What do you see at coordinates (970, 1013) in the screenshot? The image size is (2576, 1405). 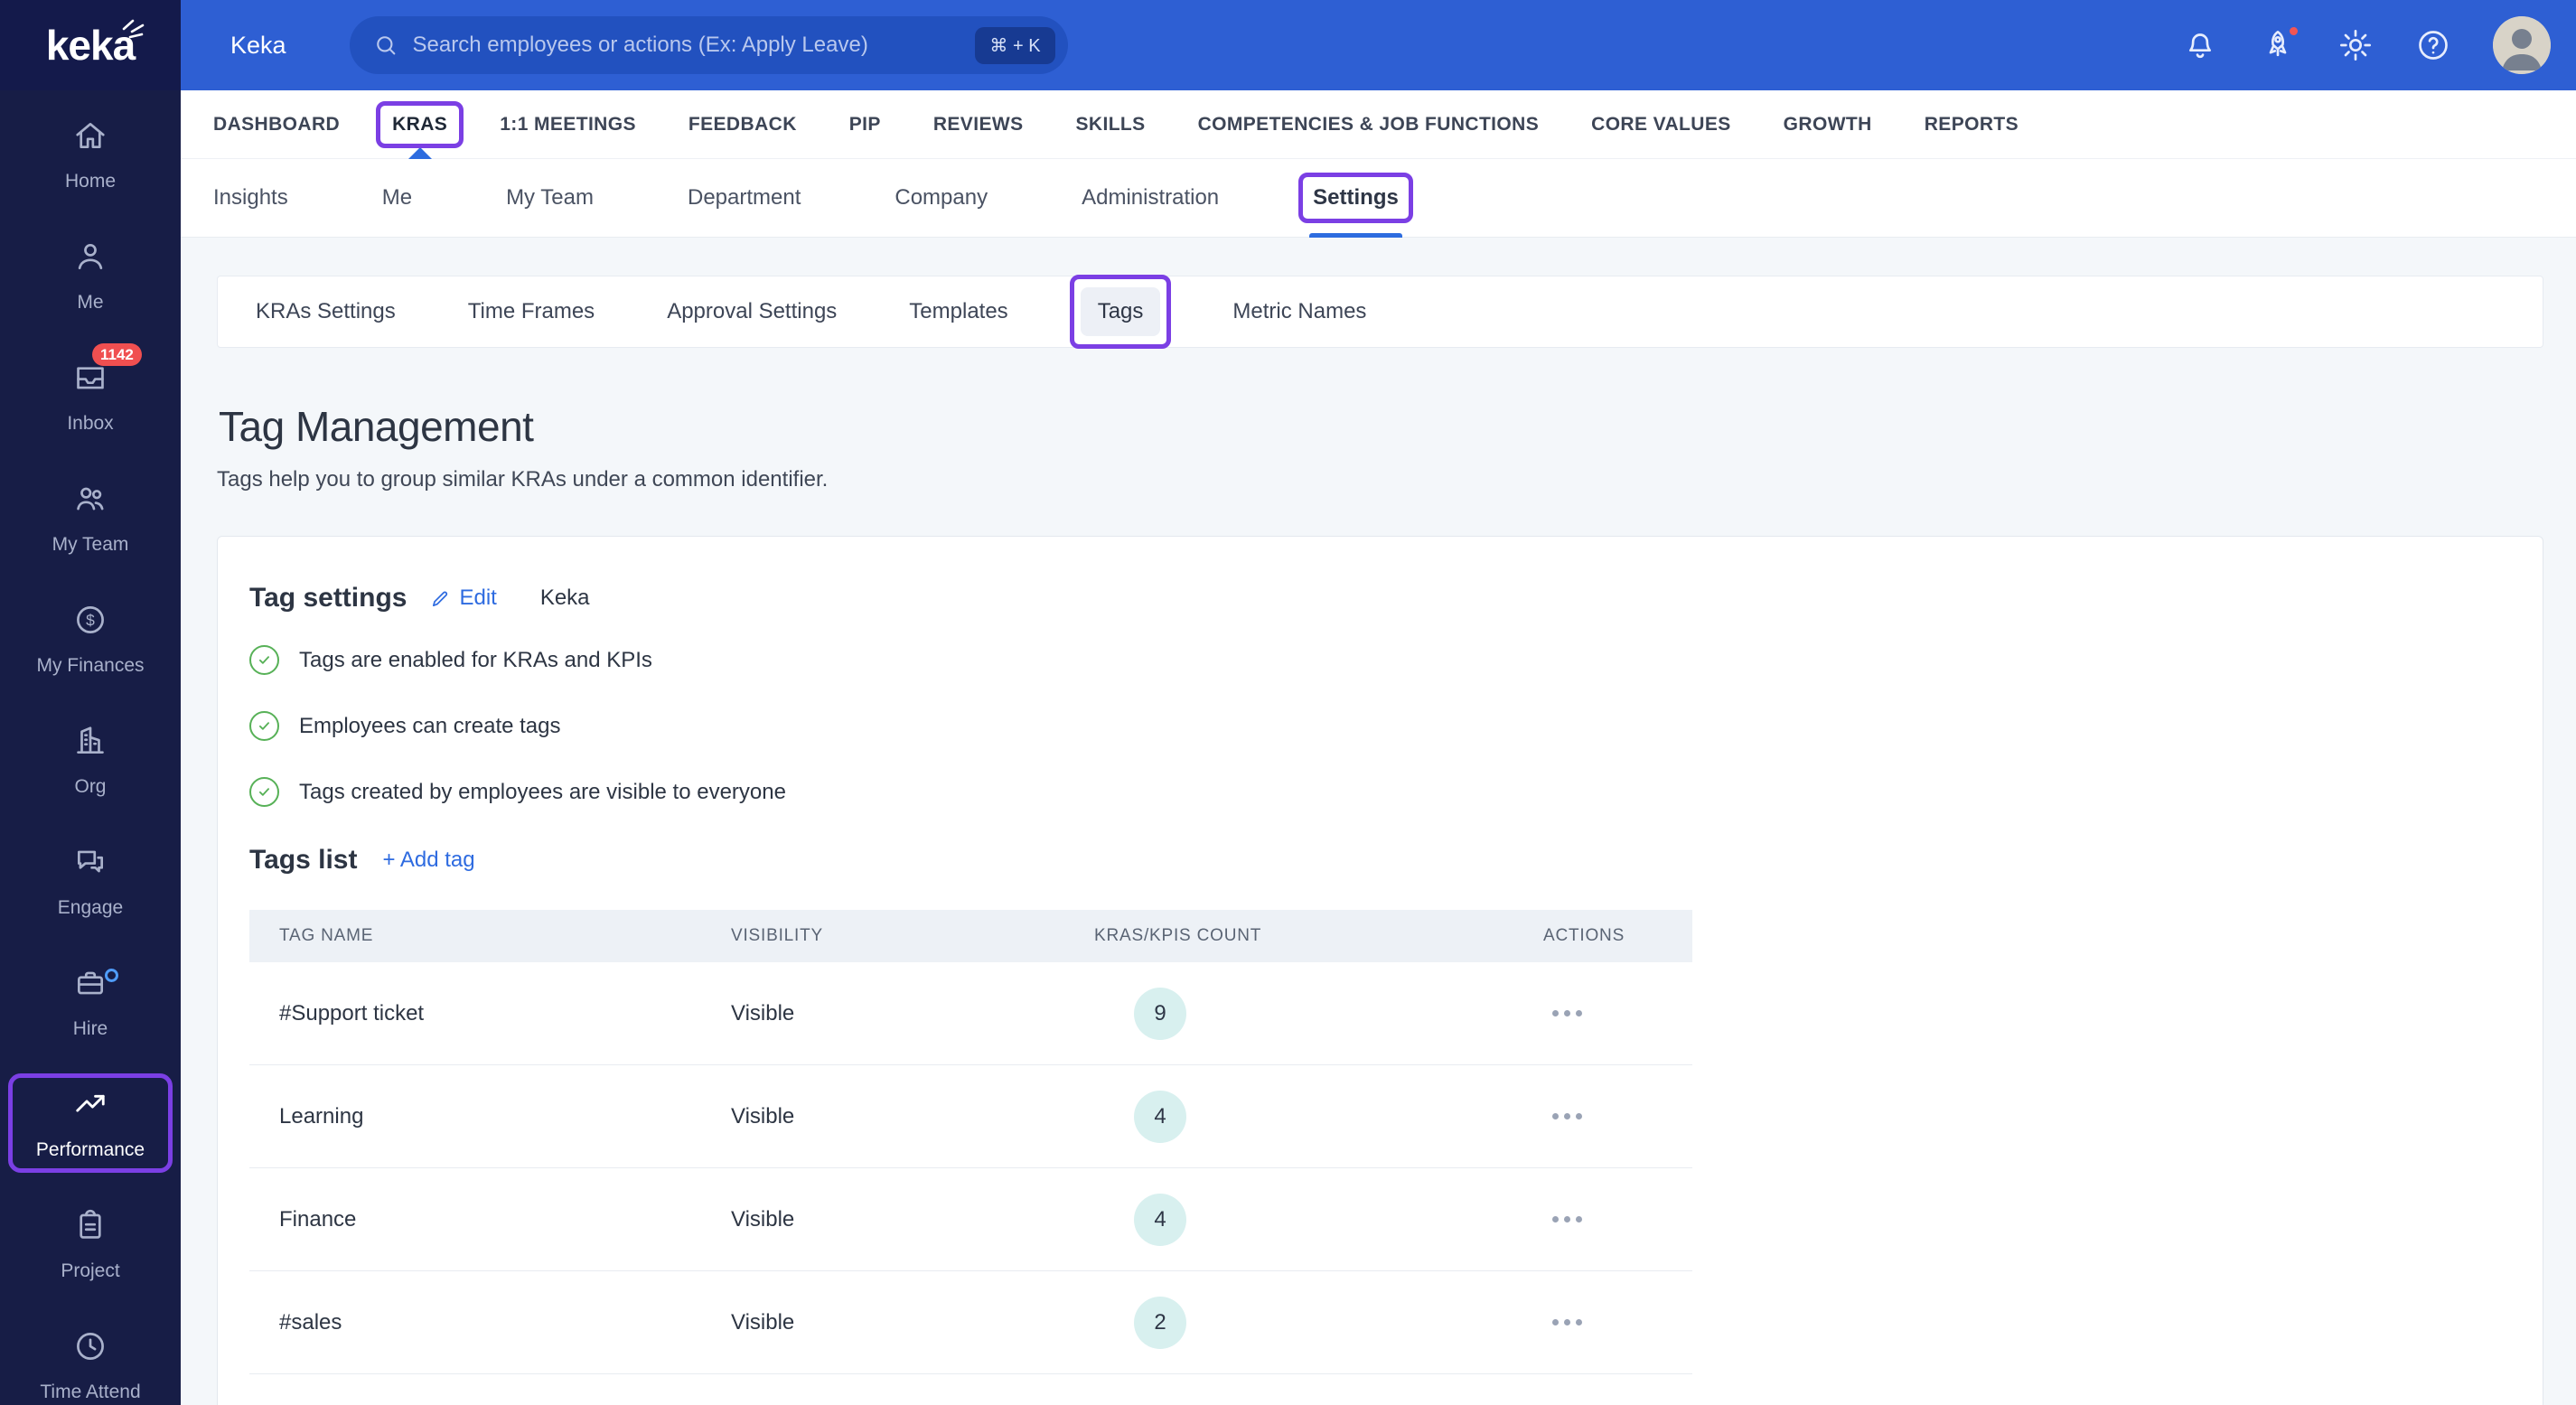 I see `table-row: #Support ticket Visible 9` at bounding box center [970, 1013].